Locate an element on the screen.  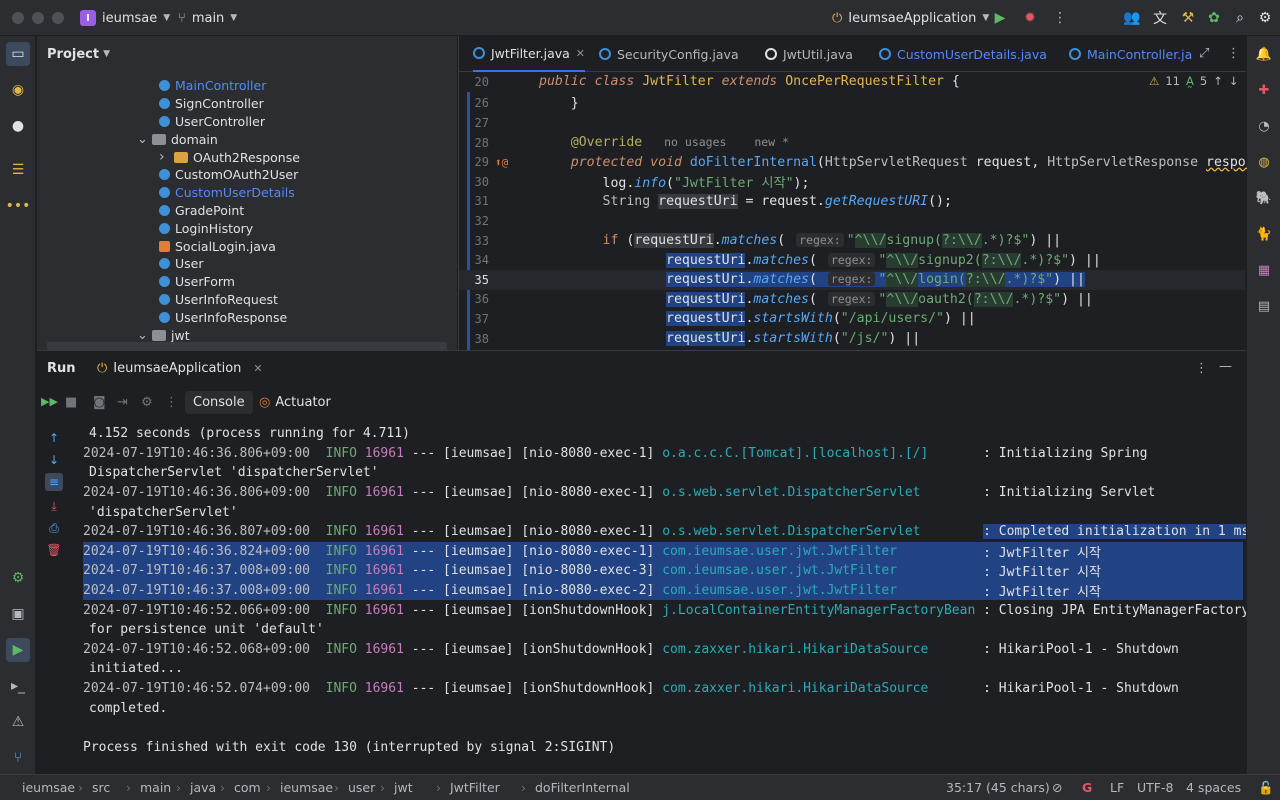
tree-item: UserController is located at coordinates (212, 121).